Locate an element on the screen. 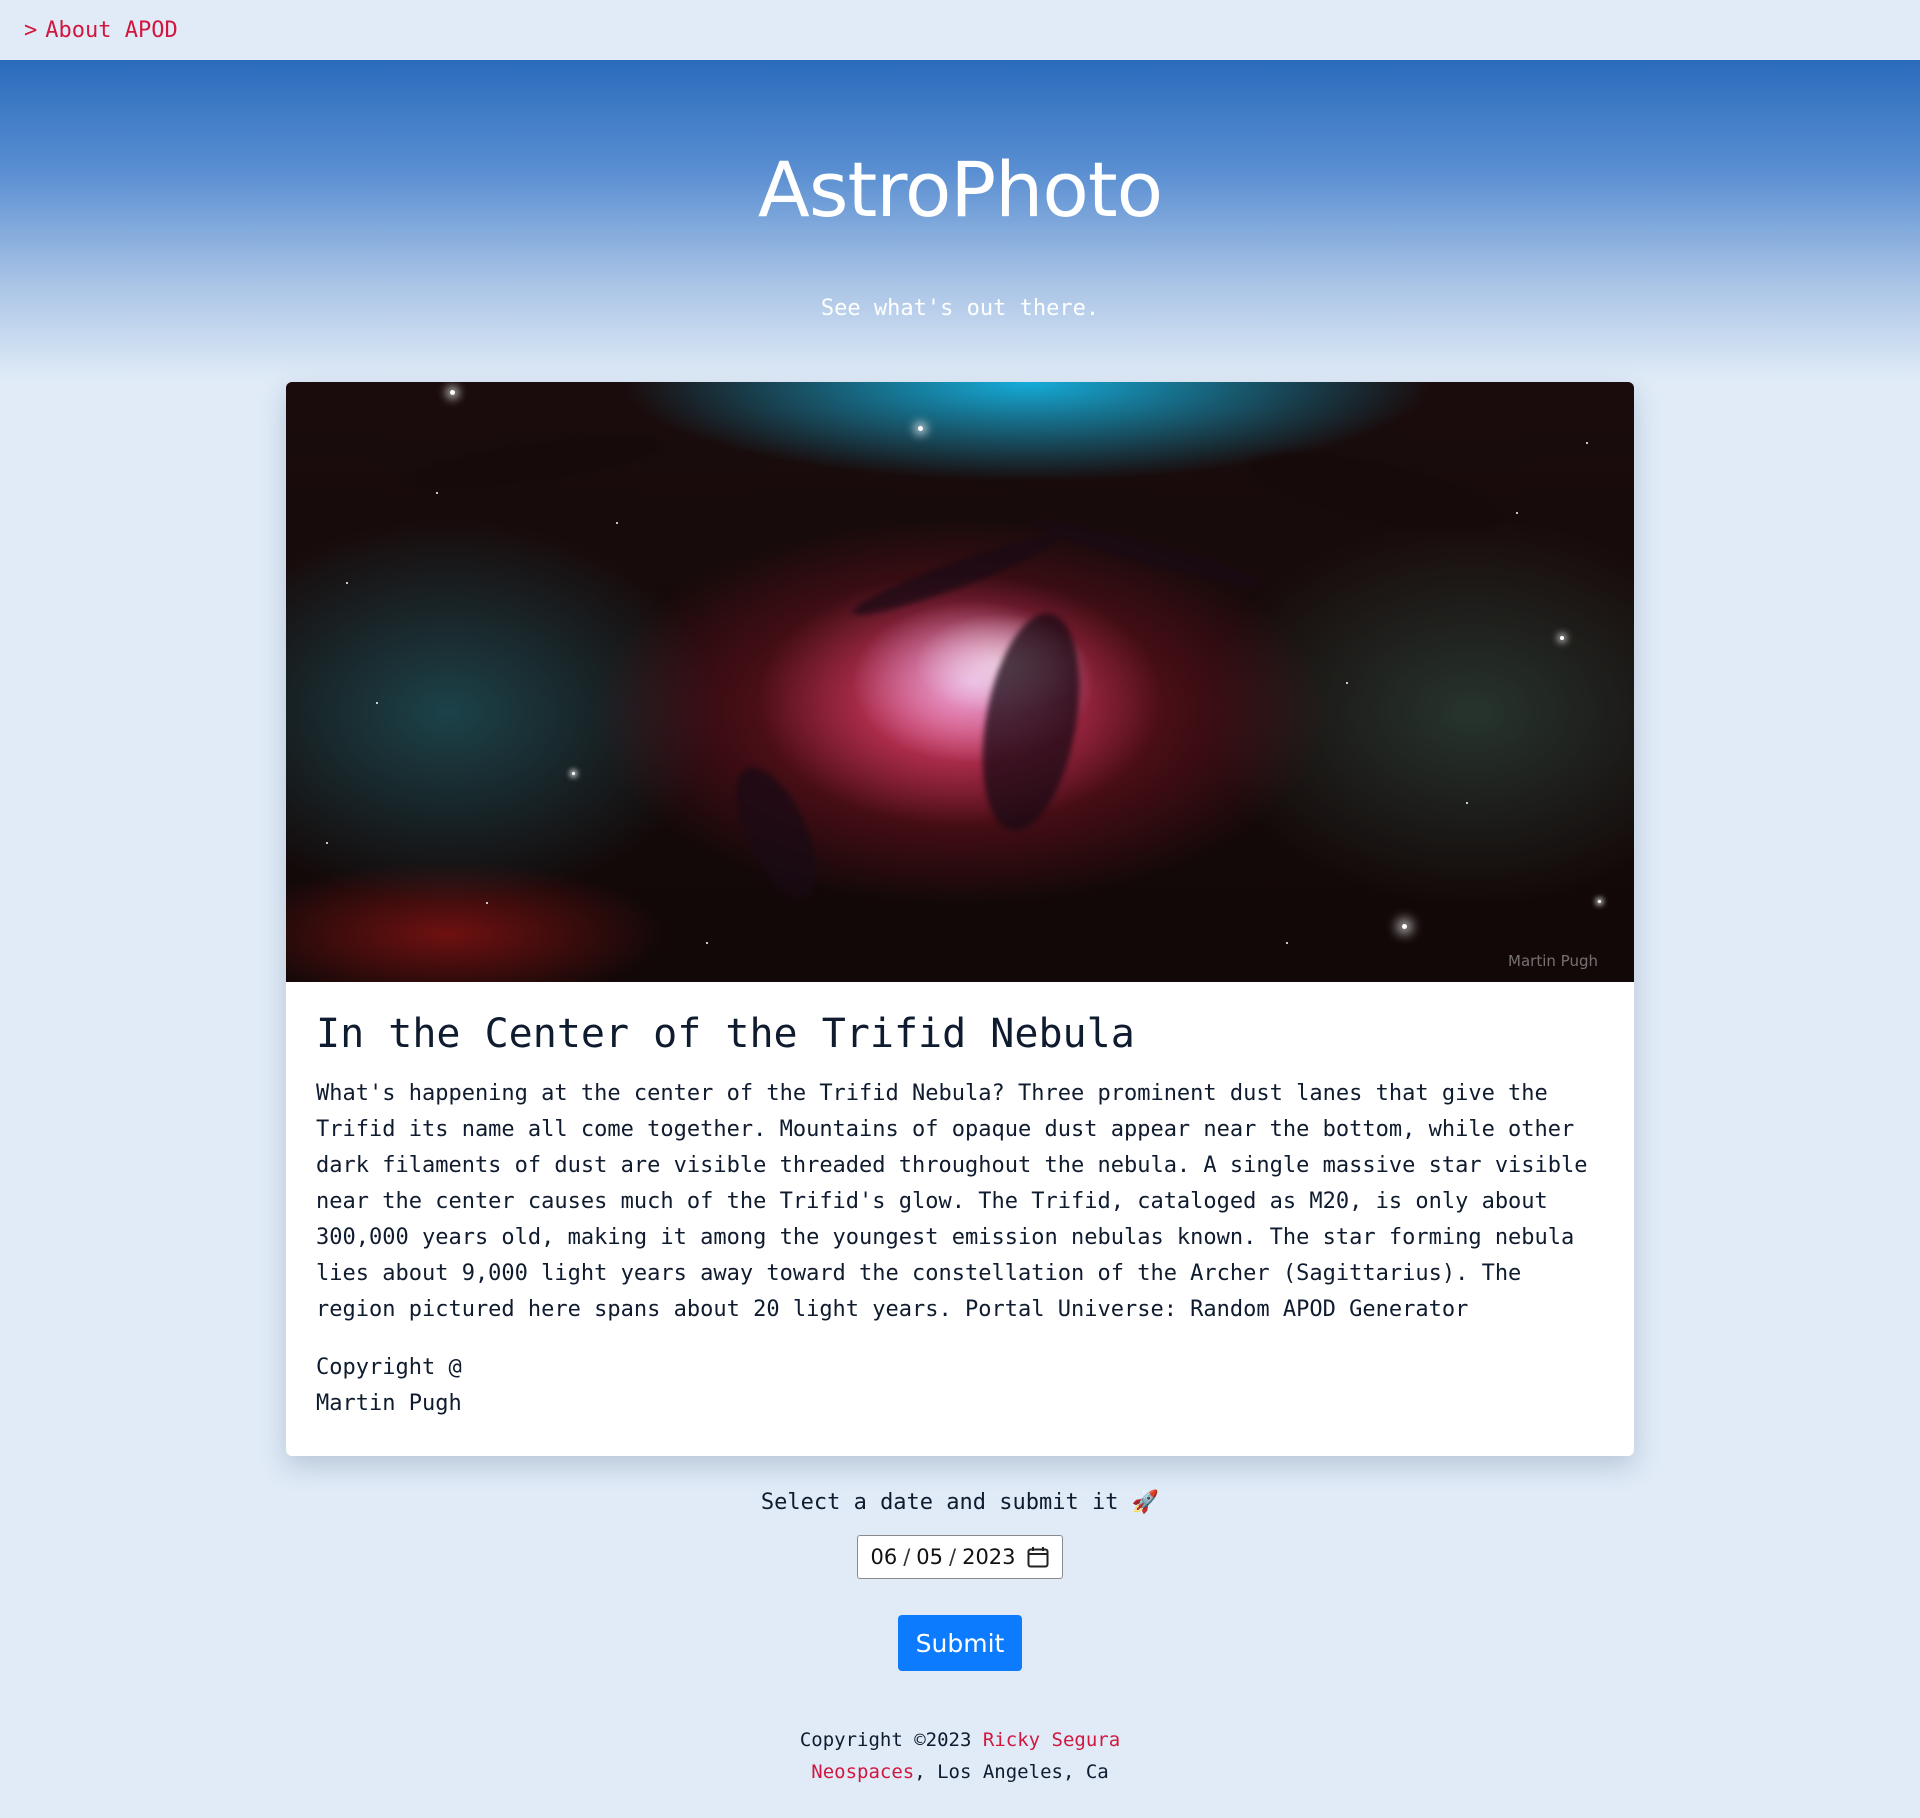 The width and height of the screenshot is (1920, 1818). date-month: 06 is located at coordinates (883, 1557).